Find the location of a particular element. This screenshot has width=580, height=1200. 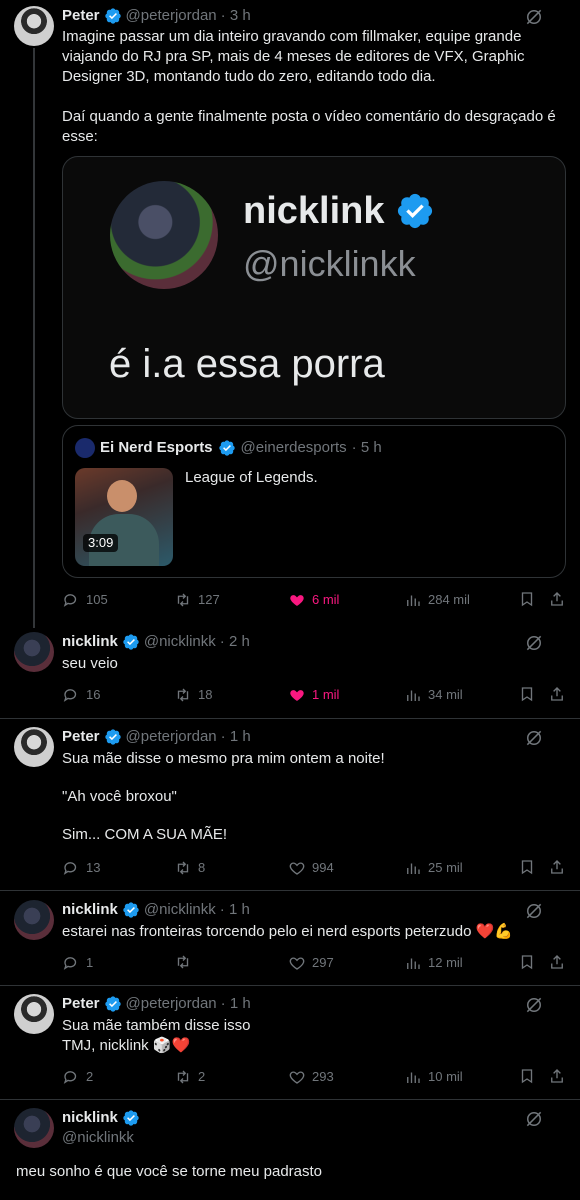

quote-text: League of Legends. is located at coordinates (251, 477).